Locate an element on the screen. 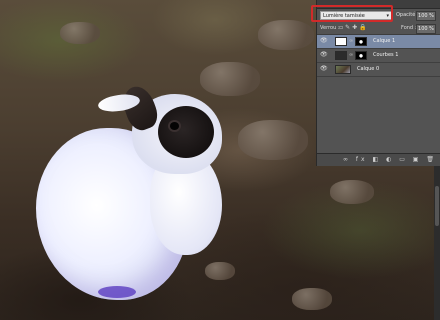 This screenshot has height=320, width=440. layer-row-calque-1: 👁 ∞ Calque 1 is located at coordinates (378, 42).